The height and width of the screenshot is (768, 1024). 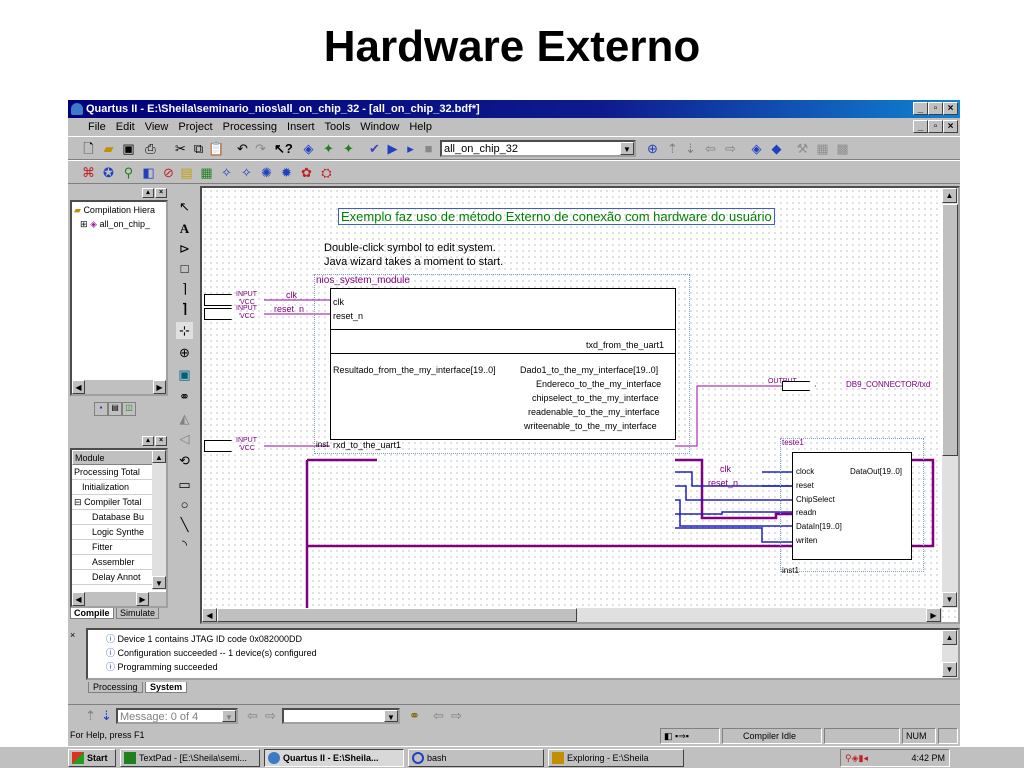 I want to click on status-close-button: ×, so click(x=161, y=441).